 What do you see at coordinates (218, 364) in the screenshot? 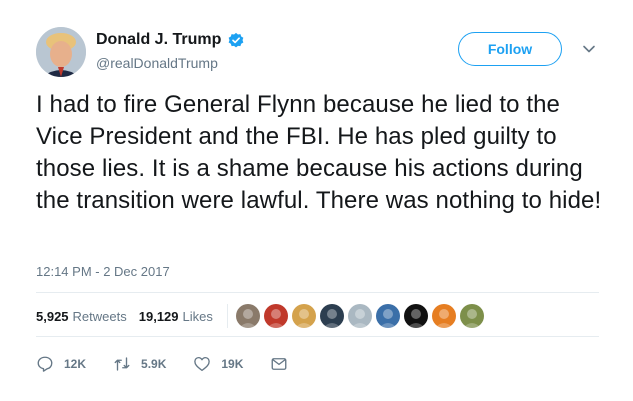
I see `like-action: 19K` at bounding box center [218, 364].